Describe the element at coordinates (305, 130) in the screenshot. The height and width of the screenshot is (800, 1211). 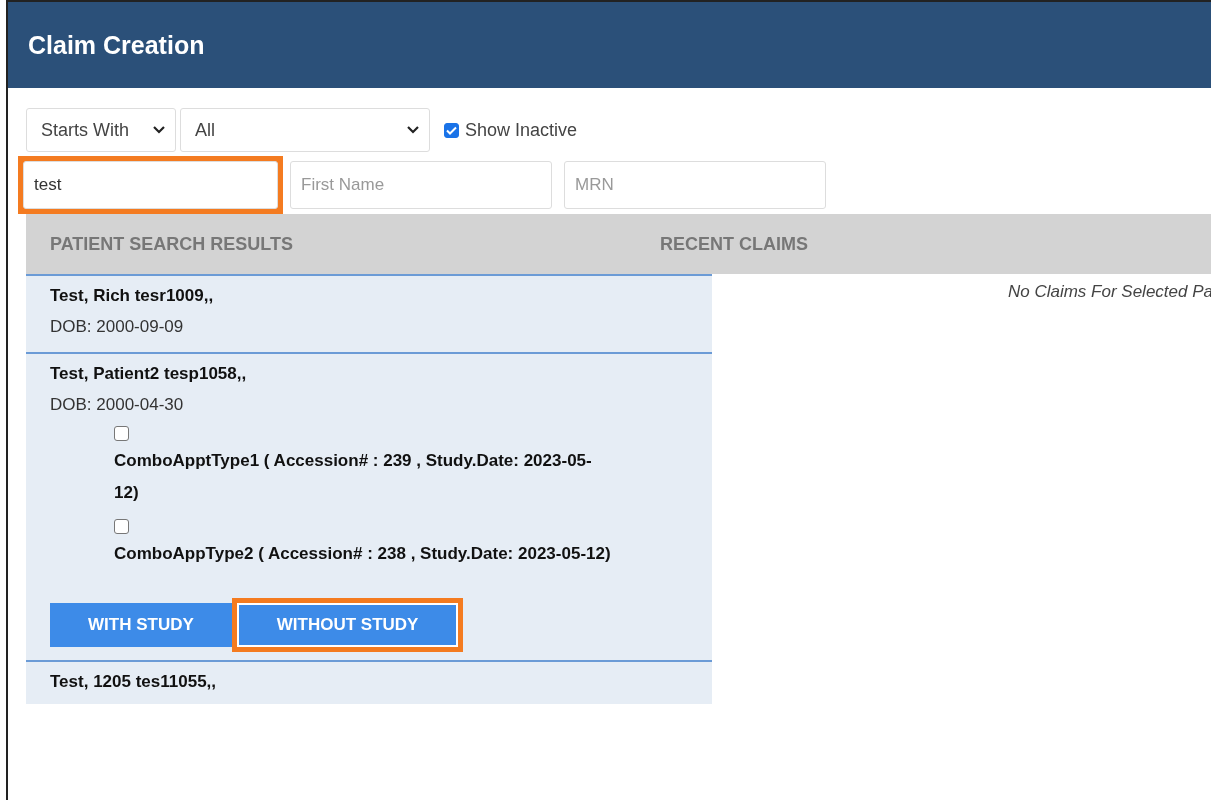
I see `status-select: All` at that location.